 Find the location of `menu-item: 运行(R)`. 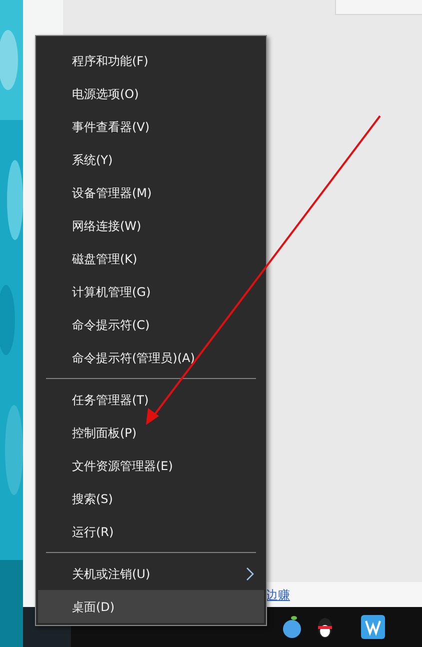

menu-item: 运行(R) is located at coordinates (151, 531).